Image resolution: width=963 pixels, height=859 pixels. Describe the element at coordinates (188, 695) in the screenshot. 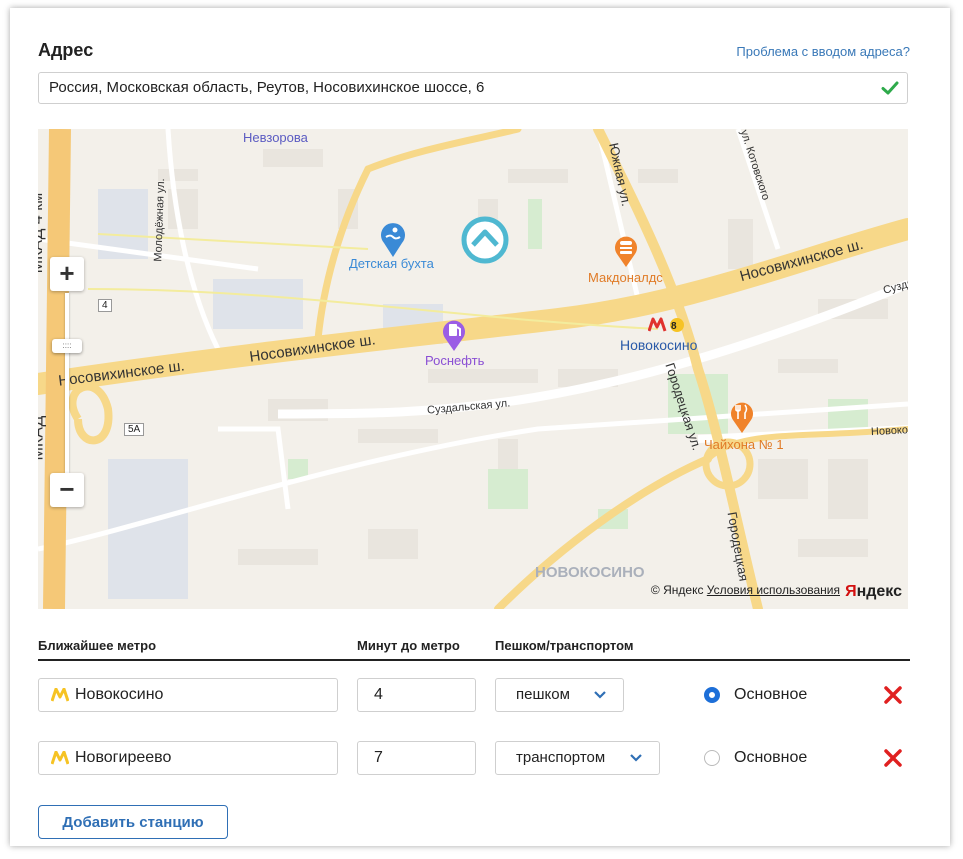

I see `station-field: Новокосино` at that location.